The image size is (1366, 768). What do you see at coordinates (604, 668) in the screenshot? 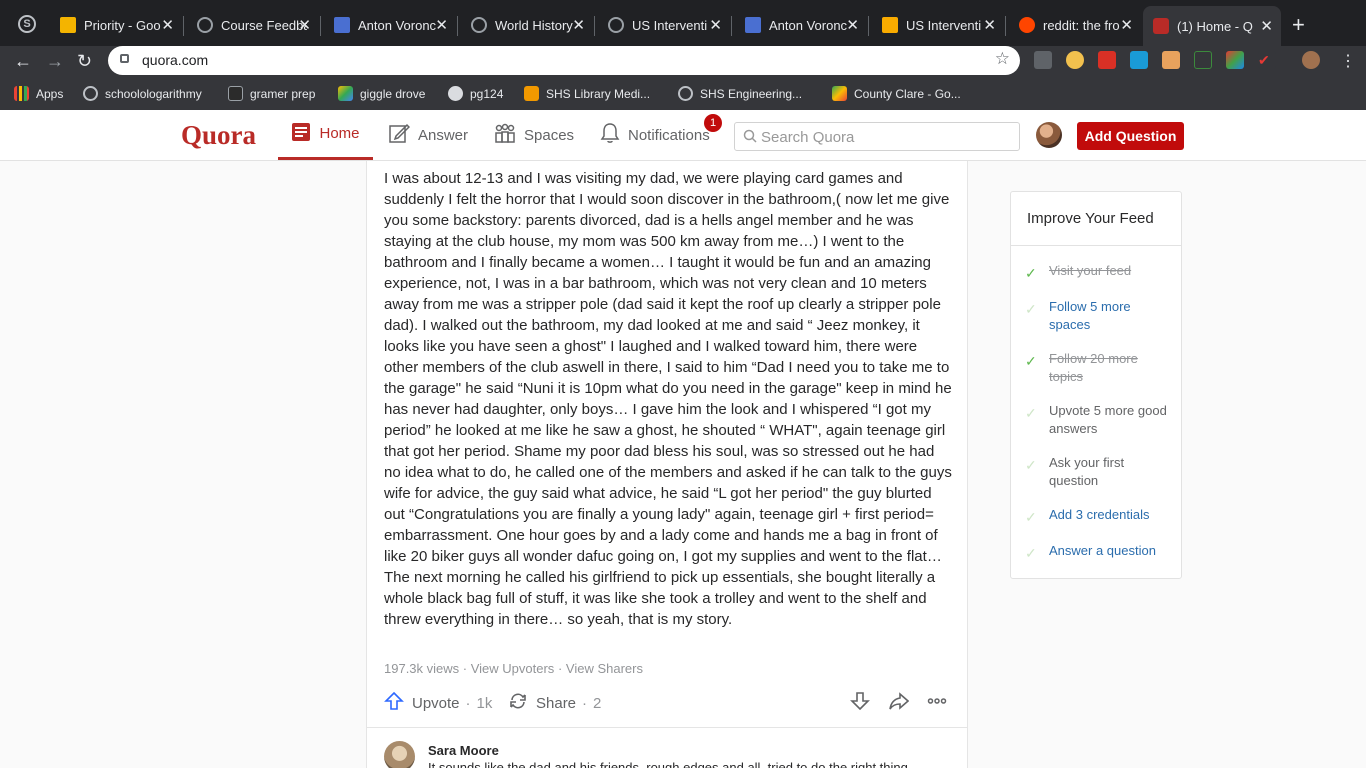
I see `view-sharers-link: View Sharers` at bounding box center [604, 668].